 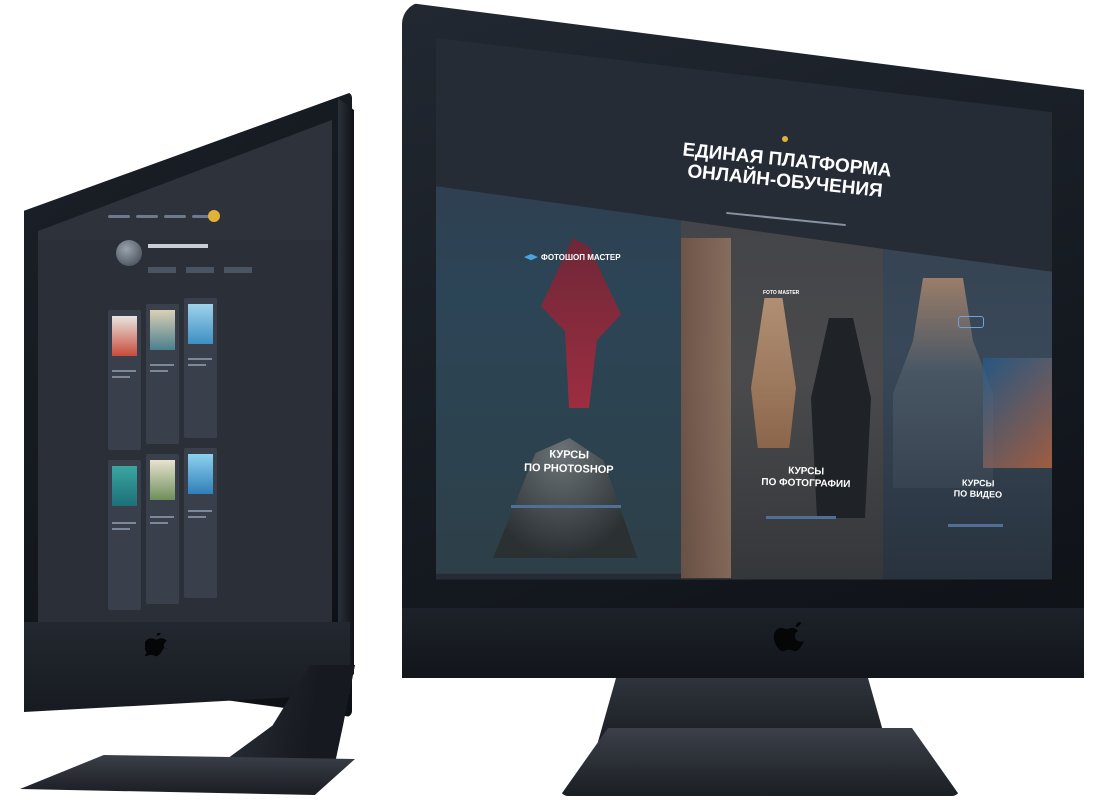 I want to click on right-monitor-chin, so click(x=743, y=643).